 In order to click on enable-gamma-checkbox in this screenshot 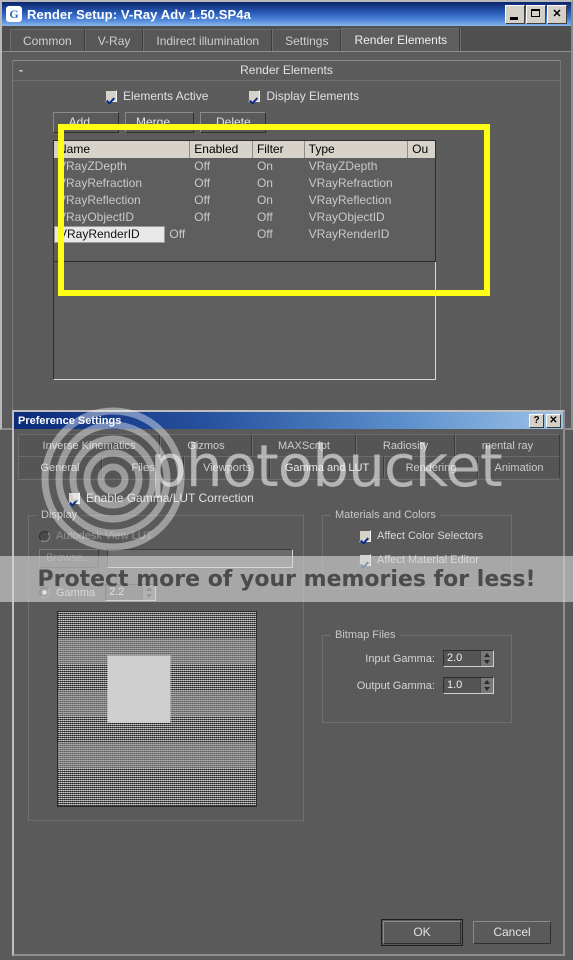, I will do `click(74, 498)`.